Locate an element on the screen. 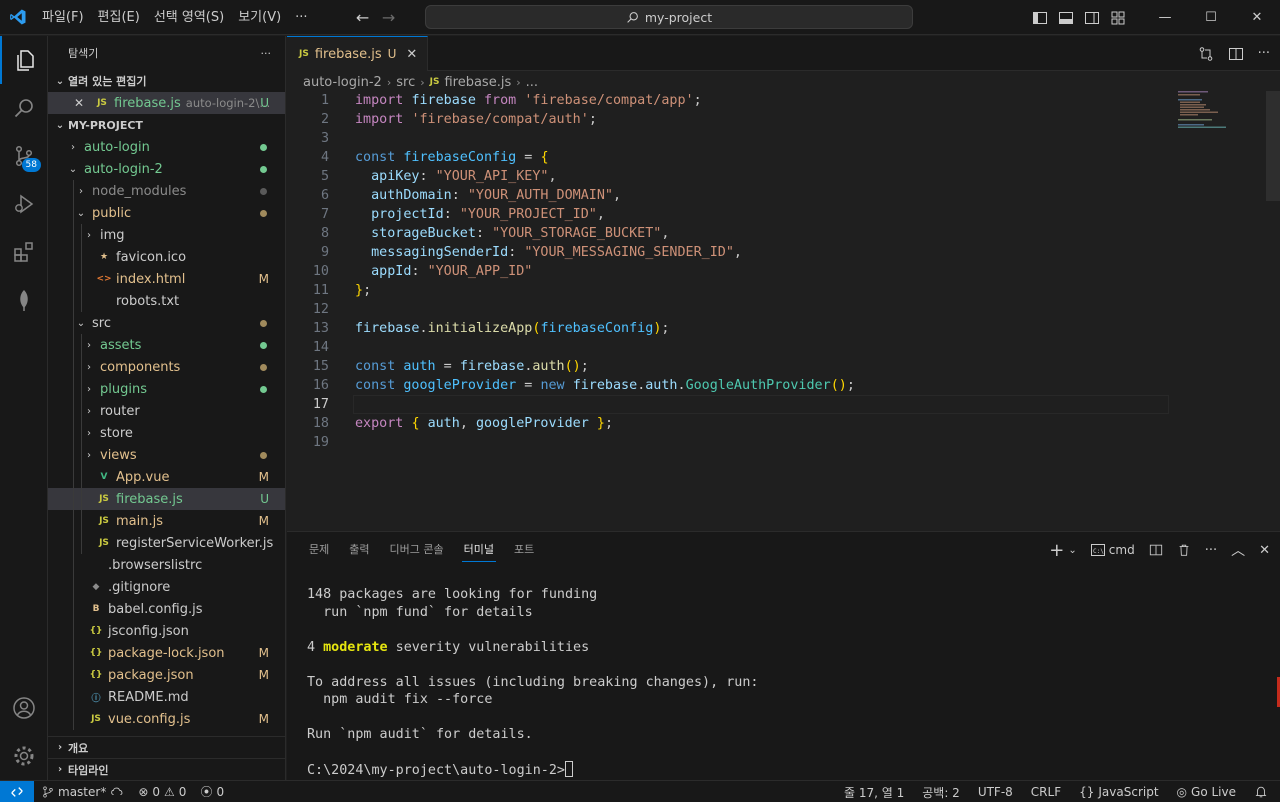  toggle-primary-sidebar-icon is located at coordinates (1040, 18).